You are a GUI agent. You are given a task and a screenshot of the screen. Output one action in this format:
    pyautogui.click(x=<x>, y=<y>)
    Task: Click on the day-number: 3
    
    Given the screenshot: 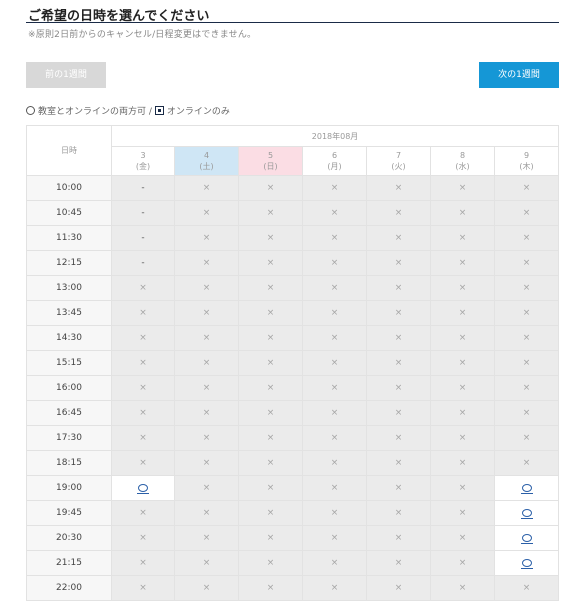 What is the action you would take?
    pyautogui.click(x=143, y=155)
    